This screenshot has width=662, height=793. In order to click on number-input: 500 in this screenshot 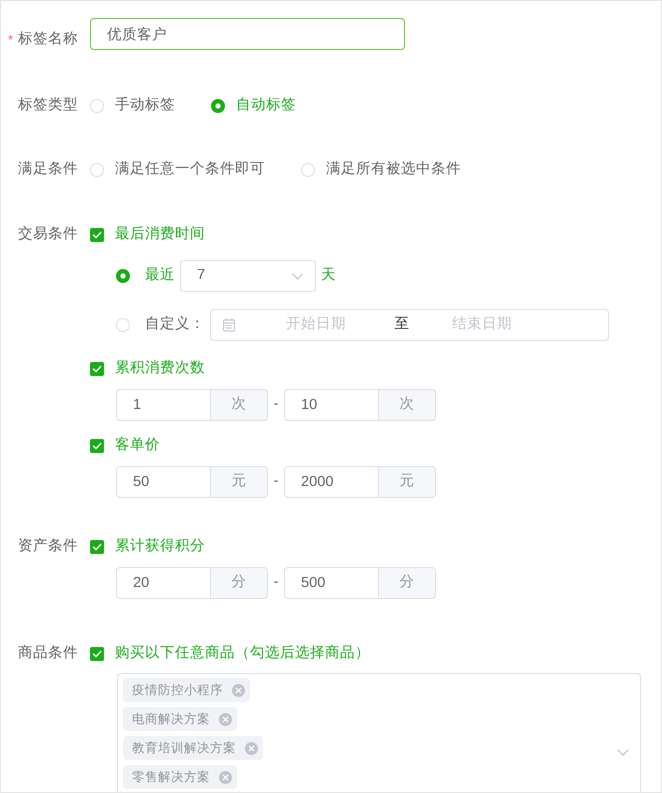, I will do `click(331, 583)`.